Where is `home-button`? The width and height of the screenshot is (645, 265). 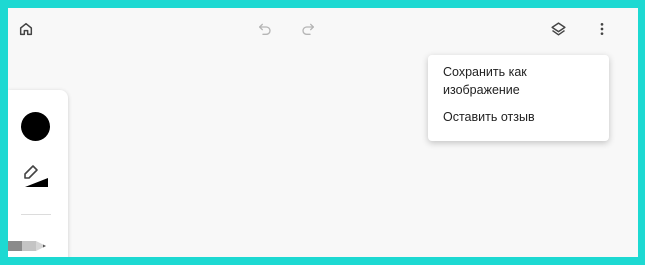 home-button is located at coordinates (26, 29).